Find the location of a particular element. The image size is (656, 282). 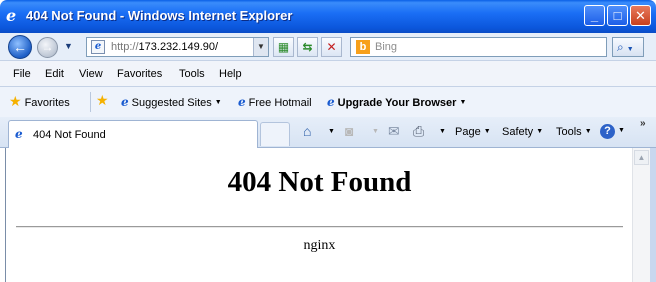

search-icon: ⌕ is located at coordinates (620, 47).